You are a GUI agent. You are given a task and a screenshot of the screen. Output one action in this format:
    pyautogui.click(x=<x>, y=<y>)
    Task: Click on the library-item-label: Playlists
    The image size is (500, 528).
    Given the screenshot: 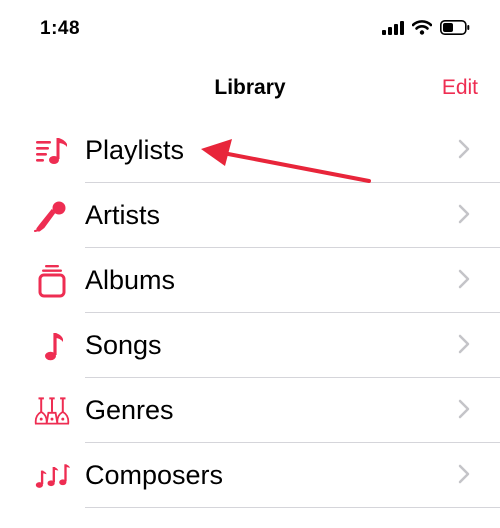 What is the action you would take?
    pyautogui.click(x=135, y=150)
    